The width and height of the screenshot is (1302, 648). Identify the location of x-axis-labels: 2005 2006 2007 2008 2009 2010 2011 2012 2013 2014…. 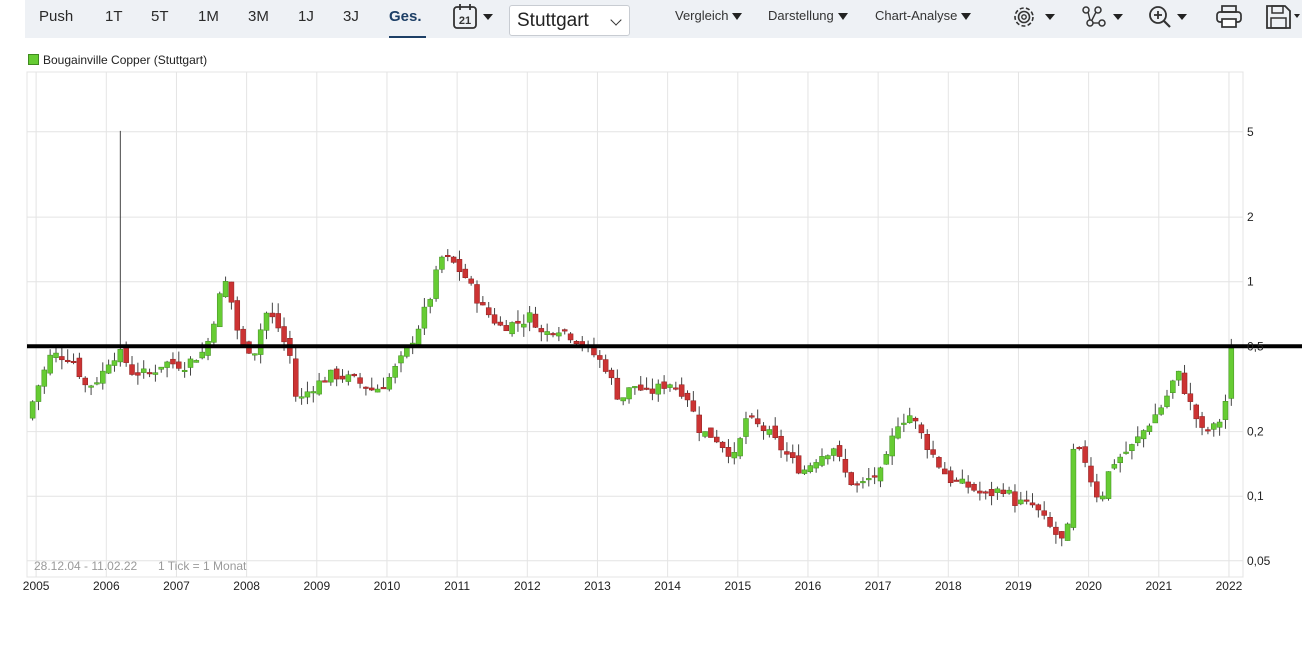
(633, 586).